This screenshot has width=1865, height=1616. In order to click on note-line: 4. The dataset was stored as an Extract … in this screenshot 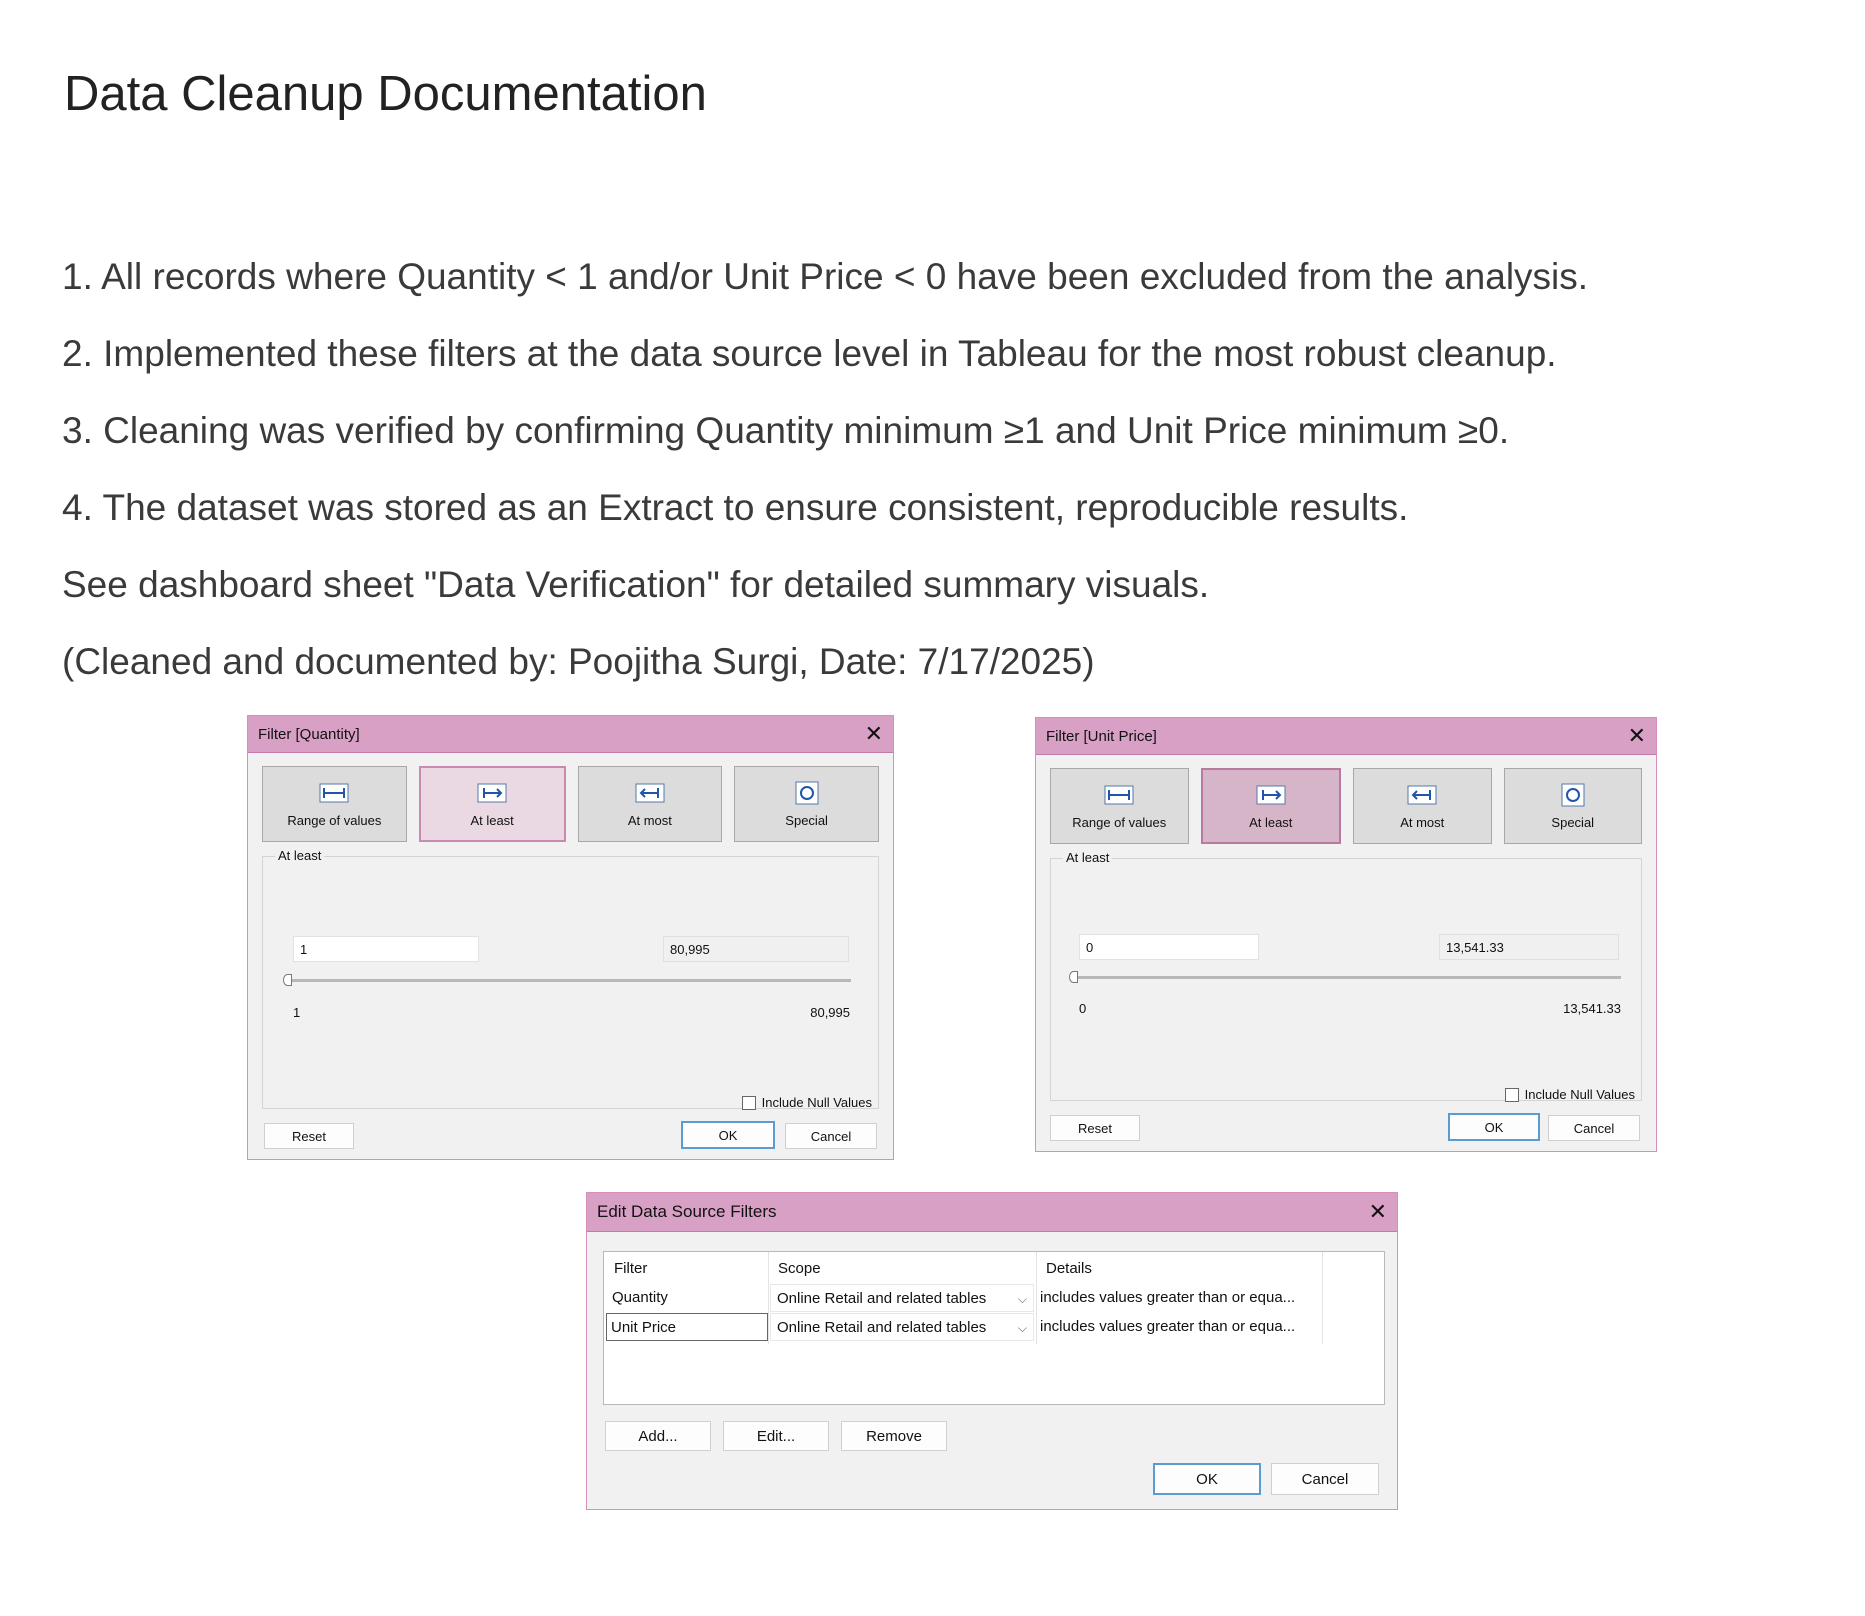, I will do `click(735, 507)`.